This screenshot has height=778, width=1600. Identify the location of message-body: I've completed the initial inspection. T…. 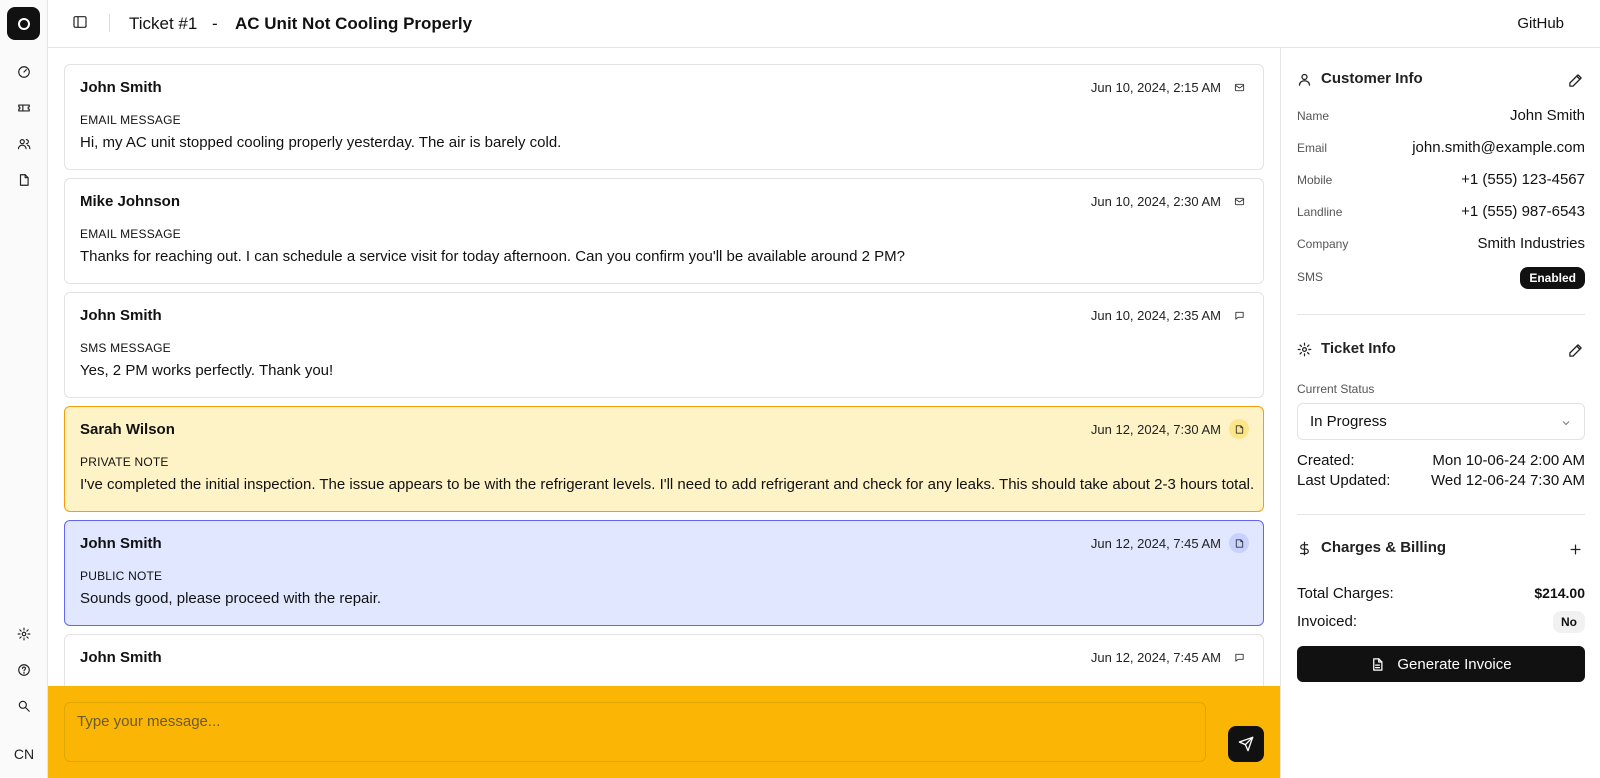
(667, 484).